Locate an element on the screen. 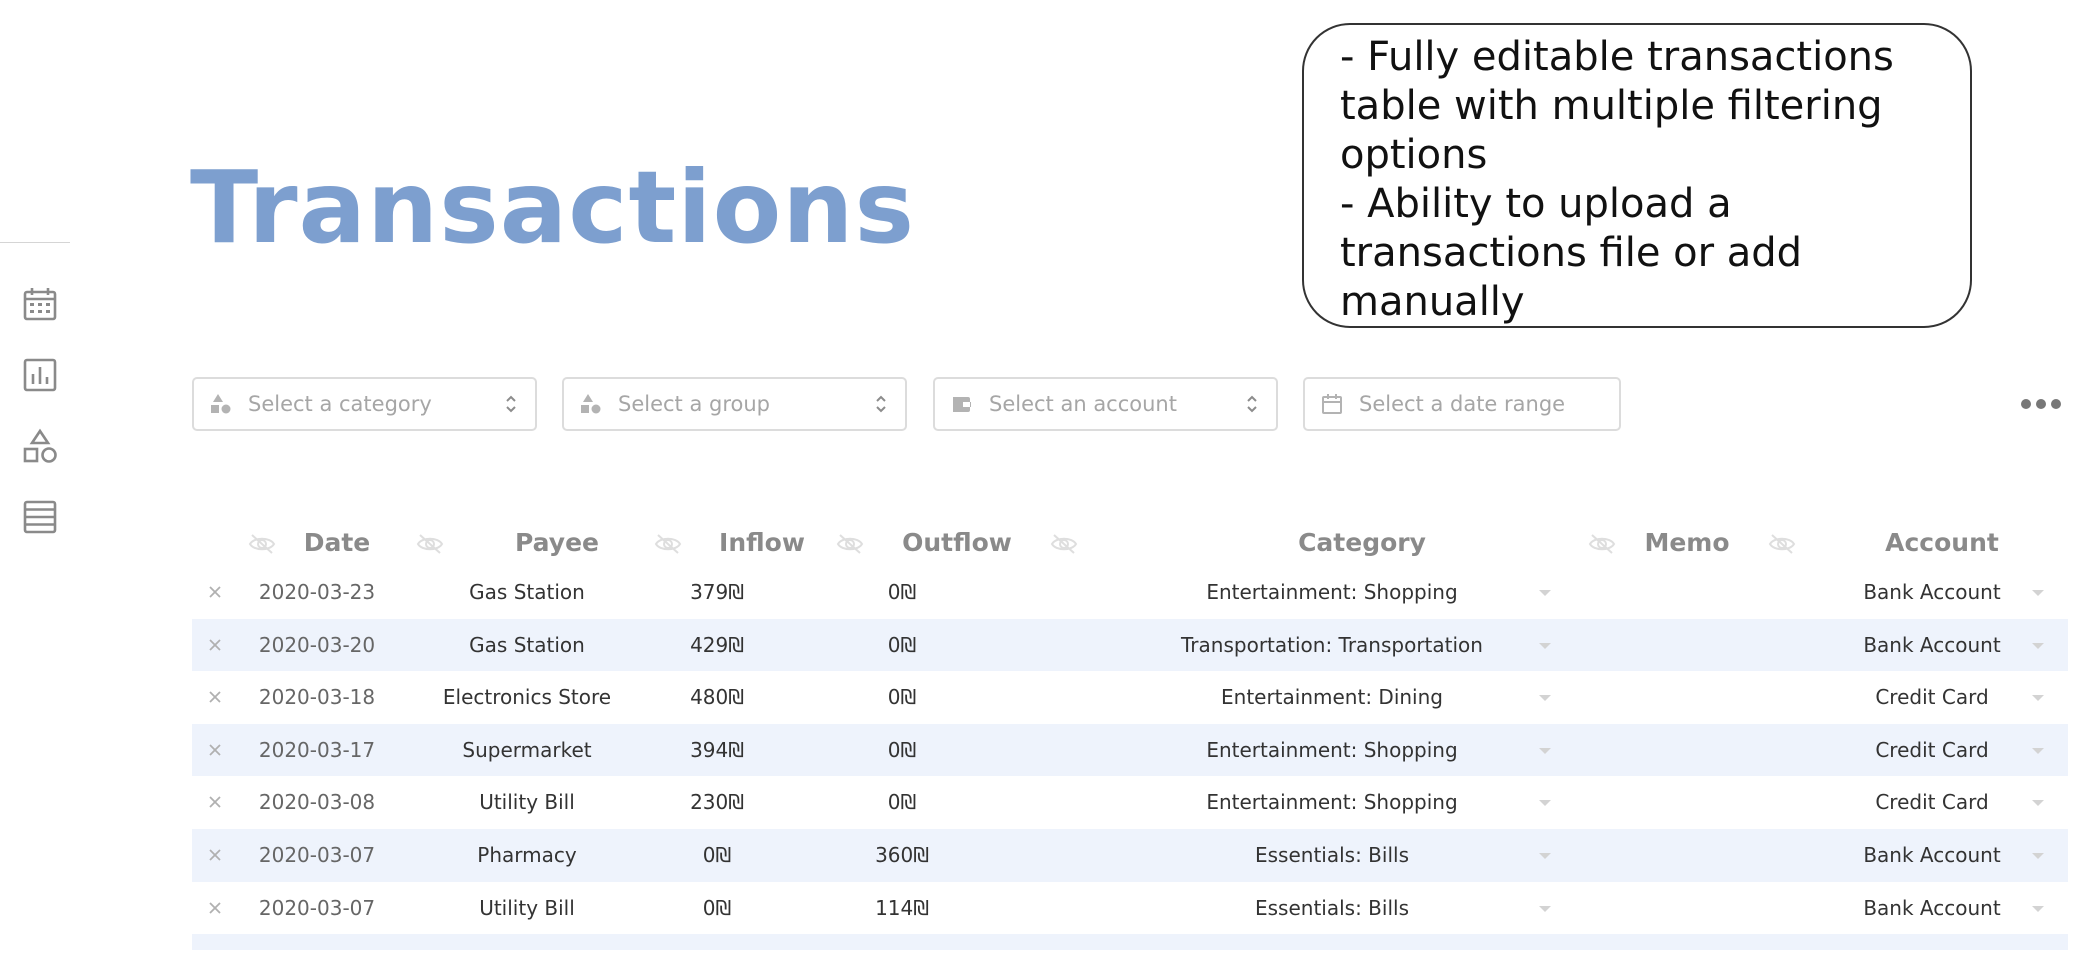 The image size is (2086, 978). date-cell: 2020-03-08 is located at coordinates (317, 802).